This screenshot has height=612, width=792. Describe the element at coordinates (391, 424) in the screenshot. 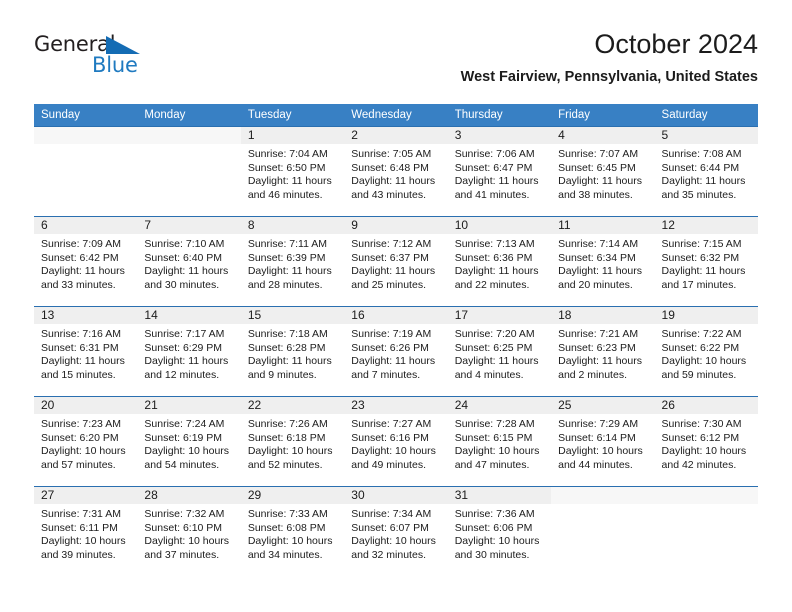

I see `sunrise-text: Sunrise: 7:27 AM` at that location.